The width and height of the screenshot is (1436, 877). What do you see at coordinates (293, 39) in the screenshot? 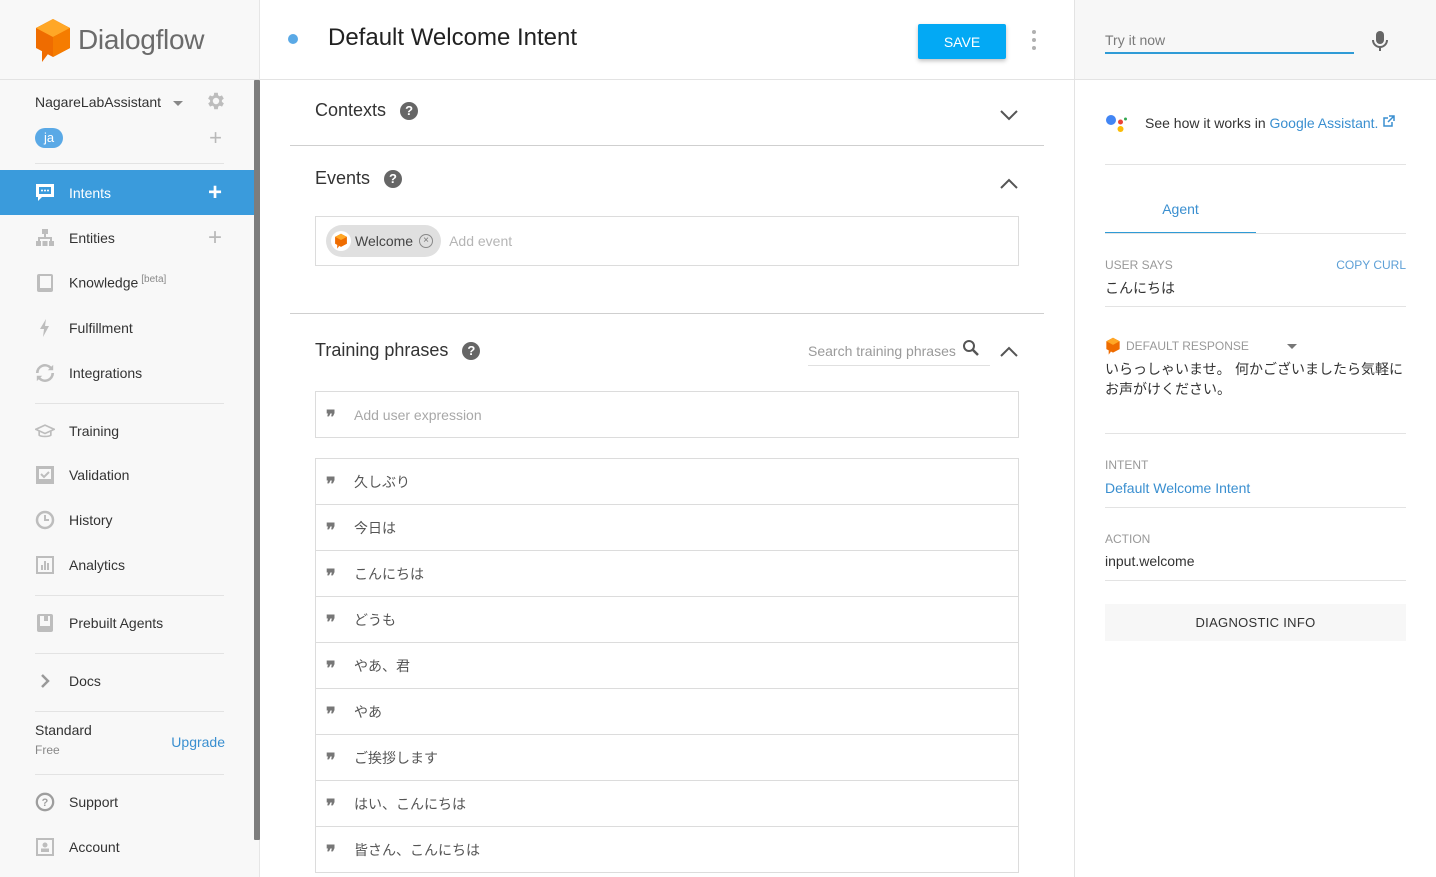
I see `intent-priority-dot` at bounding box center [293, 39].